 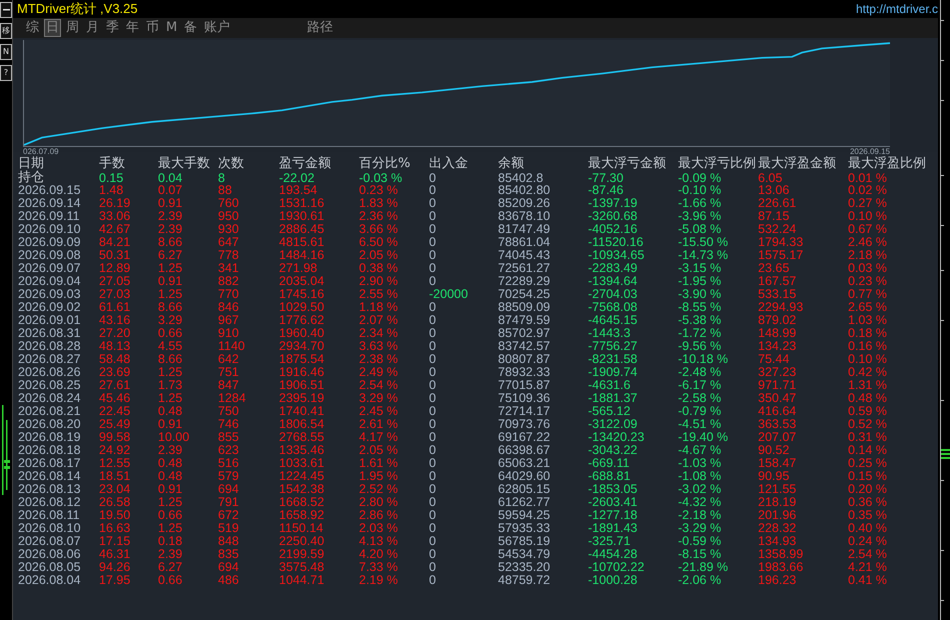 What do you see at coordinates (115, 398) in the screenshot?
I see `table-cell-text: 45.46` at bounding box center [115, 398].